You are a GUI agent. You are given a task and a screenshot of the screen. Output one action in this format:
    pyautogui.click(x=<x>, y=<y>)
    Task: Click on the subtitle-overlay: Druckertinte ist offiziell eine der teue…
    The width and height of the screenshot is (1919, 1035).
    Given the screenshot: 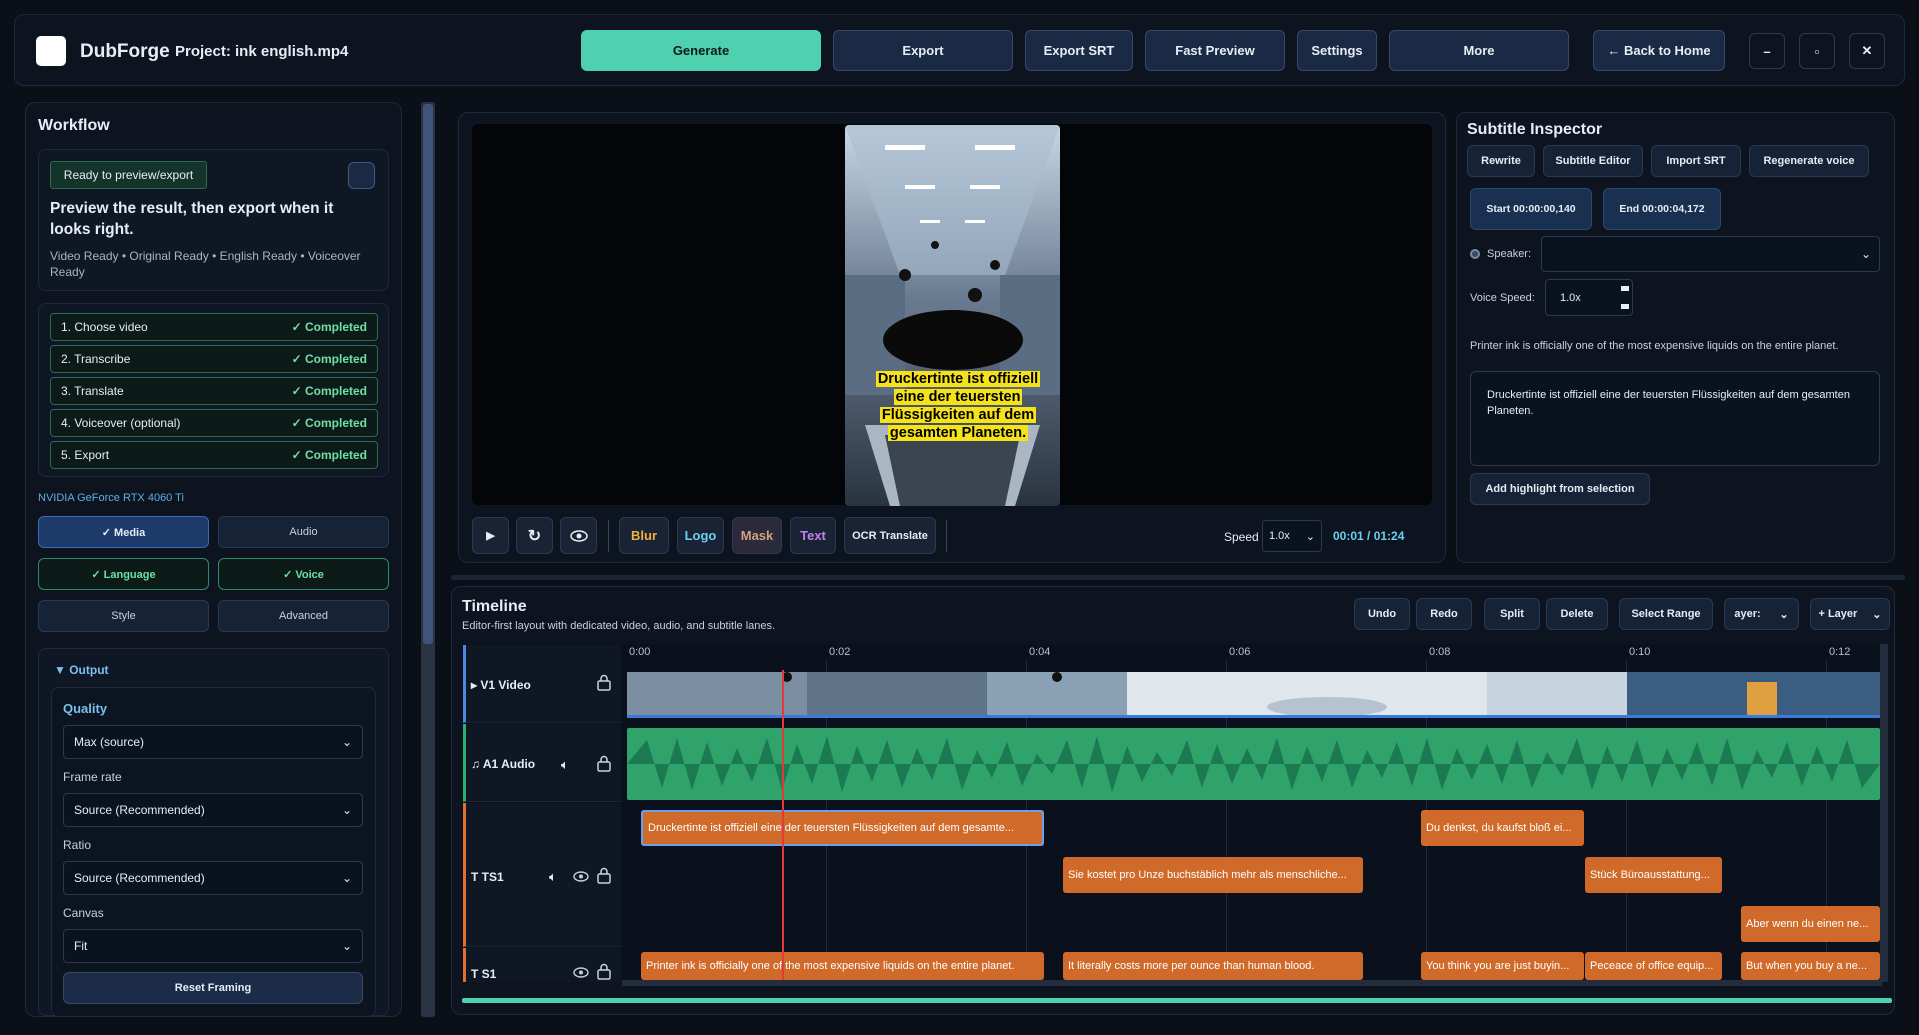 What is the action you would take?
    pyautogui.click(x=958, y=406)
    